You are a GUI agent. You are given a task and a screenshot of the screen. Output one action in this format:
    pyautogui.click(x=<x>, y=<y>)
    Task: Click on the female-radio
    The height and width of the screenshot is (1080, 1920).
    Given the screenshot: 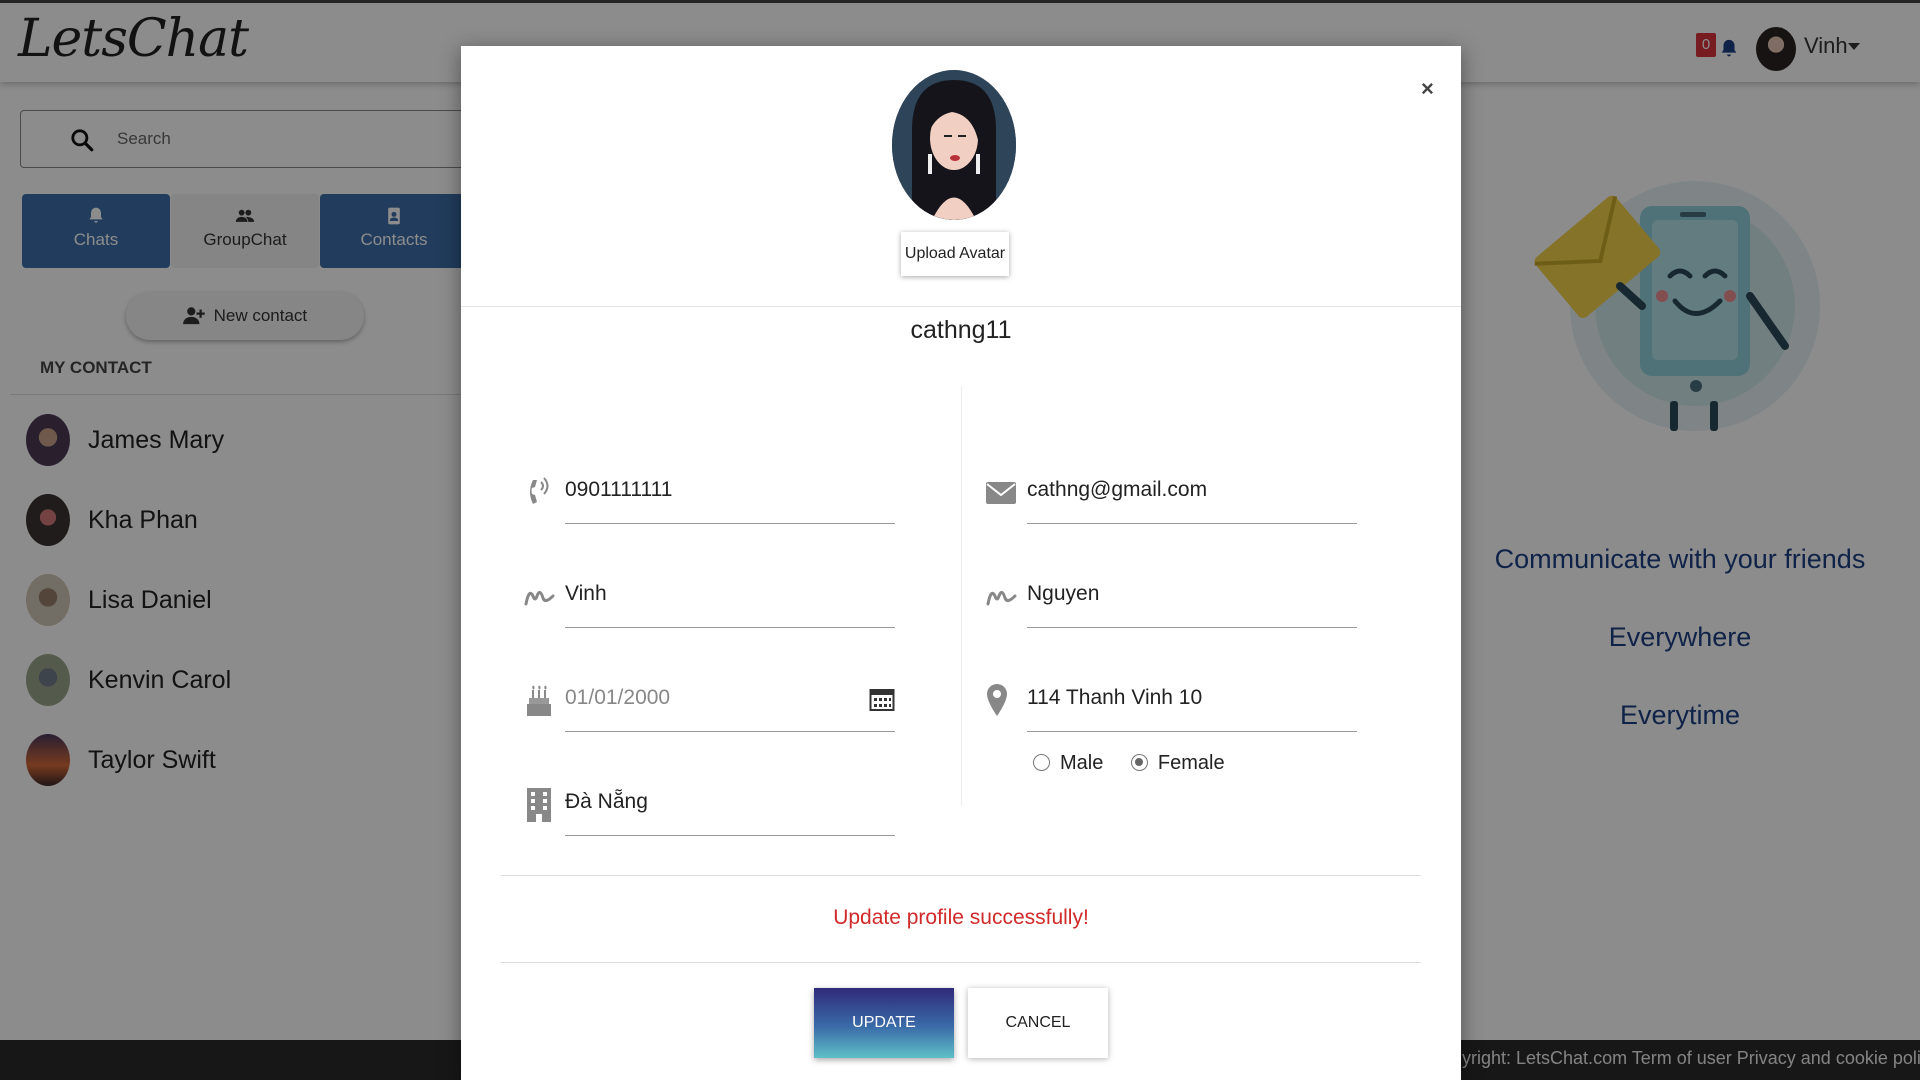 What is the action you would take?
    pyautogui.click(x=1139, y=762)
    